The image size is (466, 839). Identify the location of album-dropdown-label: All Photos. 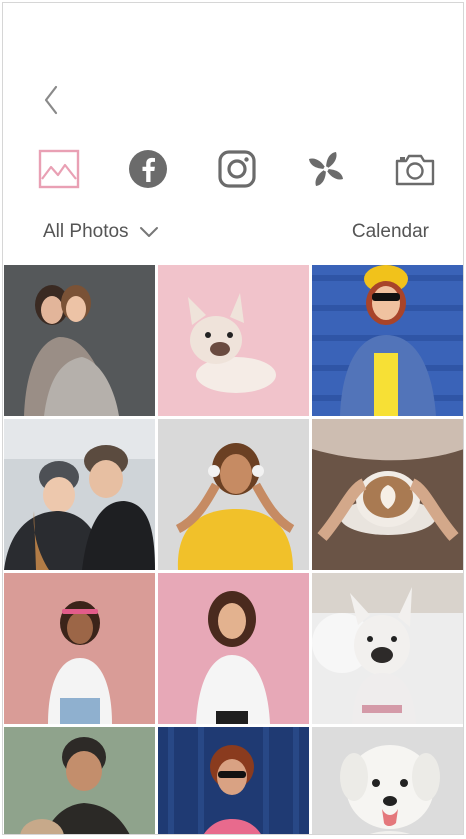
(86, 231).